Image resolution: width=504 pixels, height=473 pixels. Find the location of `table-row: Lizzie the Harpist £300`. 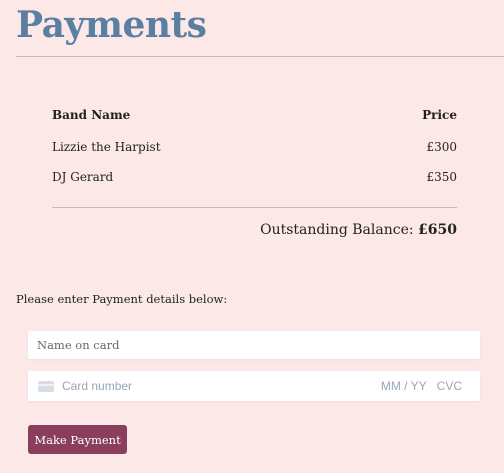

table-row: Lizzie the Harpist £300 is located at coordinates (254, 147).